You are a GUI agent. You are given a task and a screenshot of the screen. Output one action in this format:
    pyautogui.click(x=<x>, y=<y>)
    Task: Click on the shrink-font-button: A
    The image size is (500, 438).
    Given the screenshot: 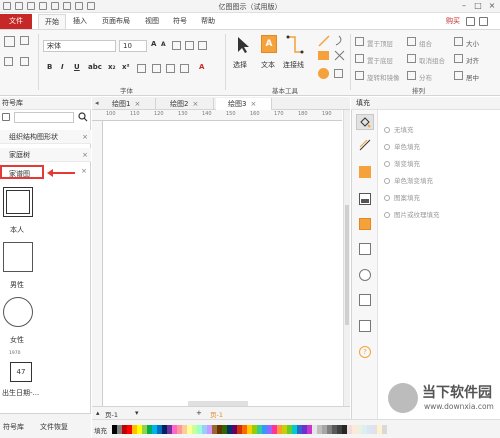 What is the action you would take?
    pyautogui.click(x=163, y=44)
    